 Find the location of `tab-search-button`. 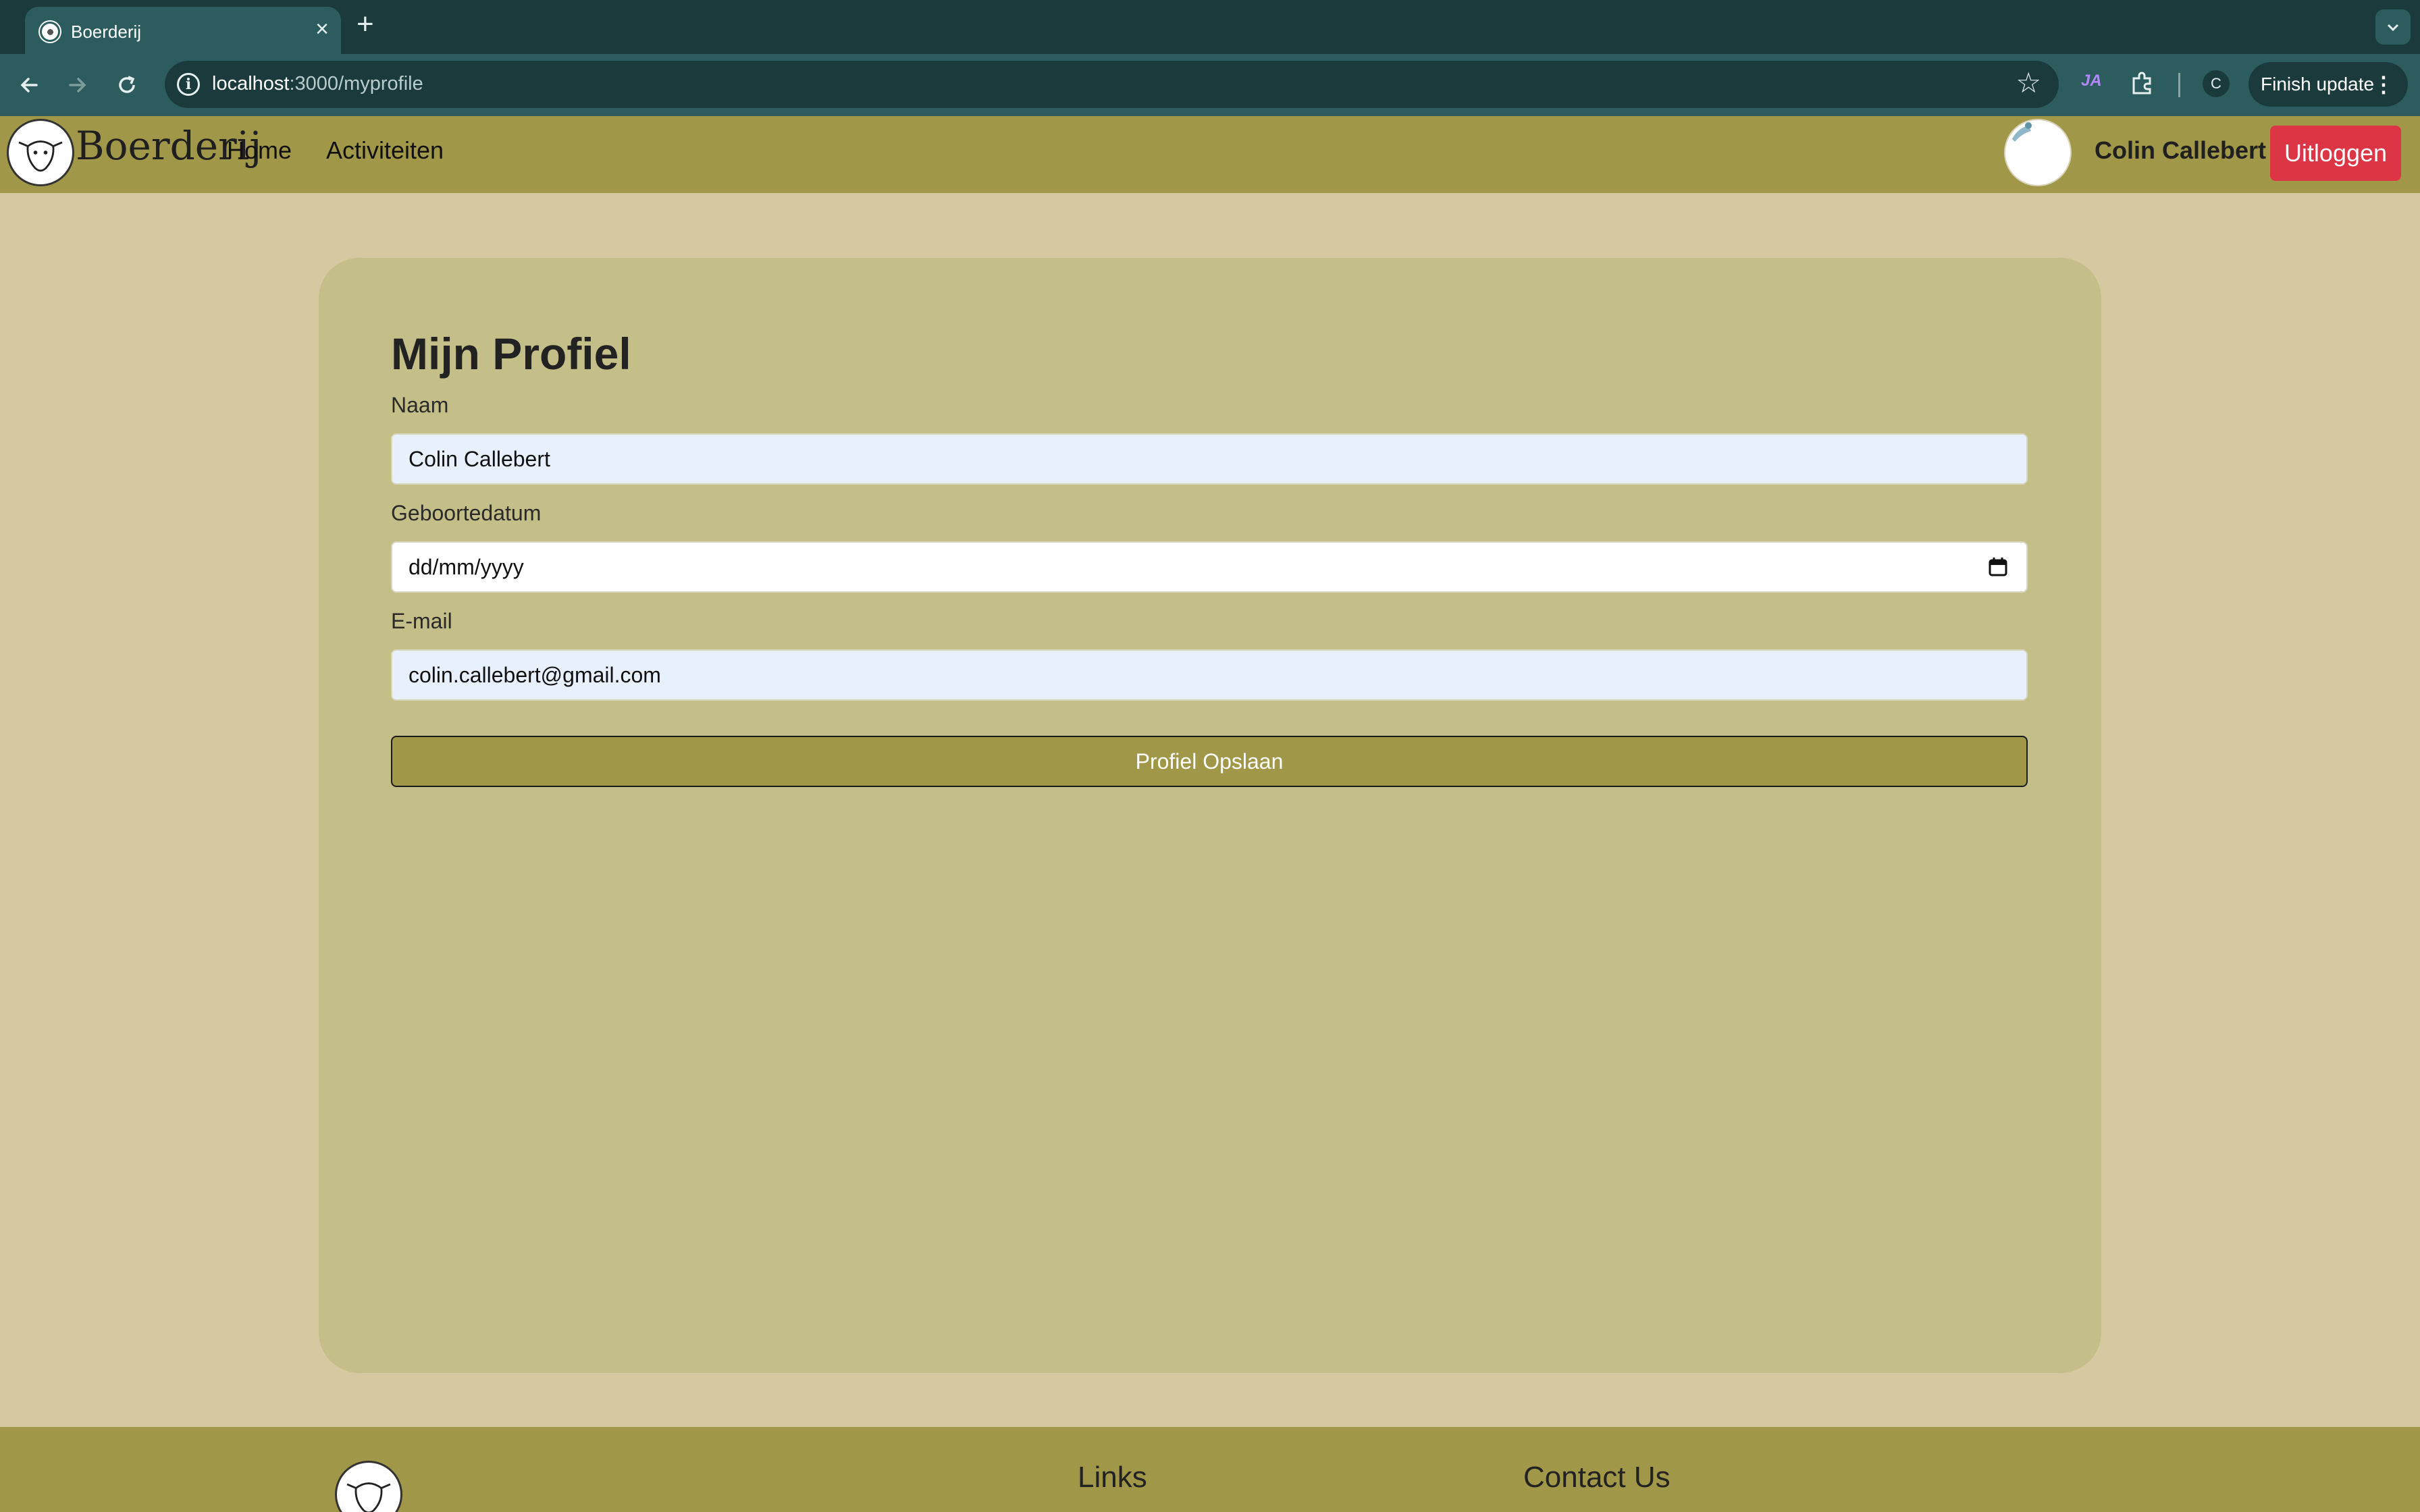

tab-search-button is located at coordinates (2393, 27).